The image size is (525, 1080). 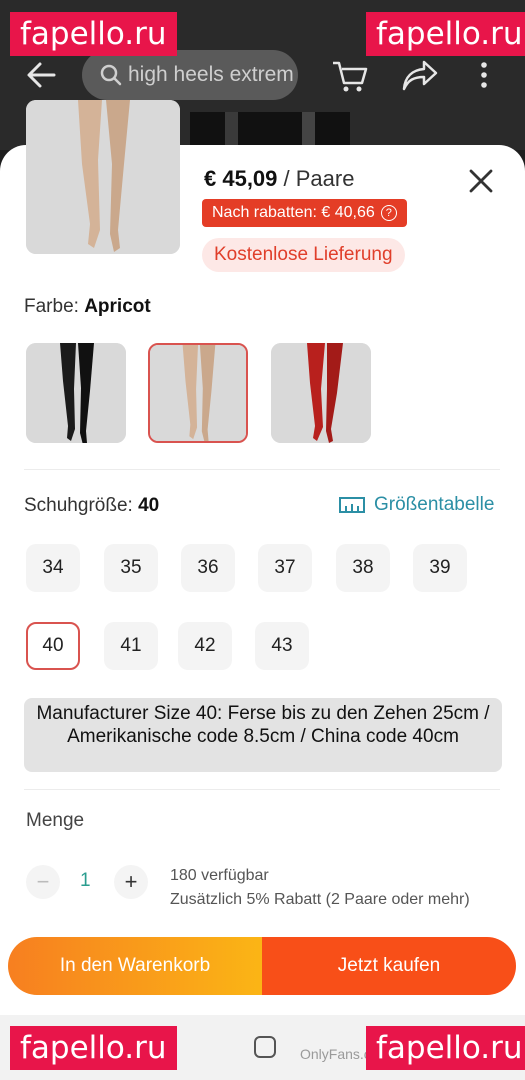 I want to click on size-option: 35, so click(x=131, y=568).